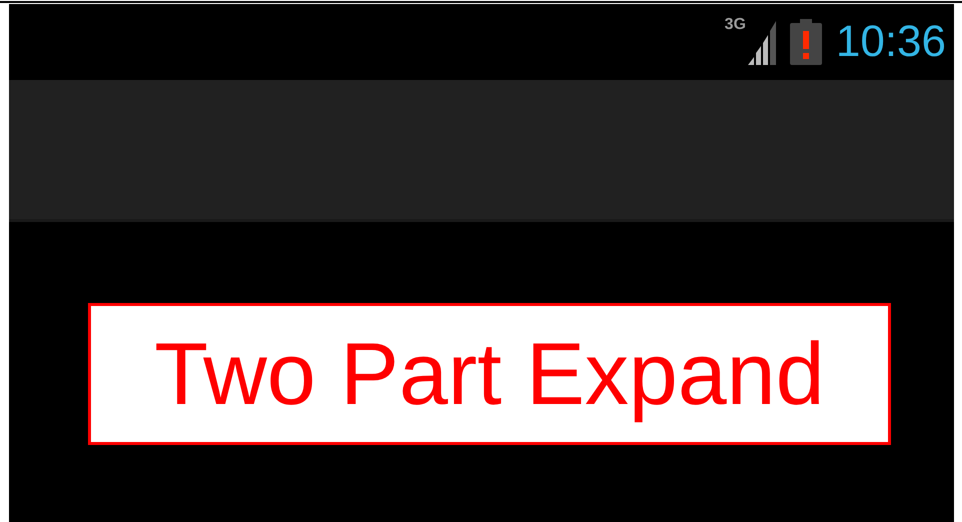  I want to click on network-label: 3G, so click(735, 25).